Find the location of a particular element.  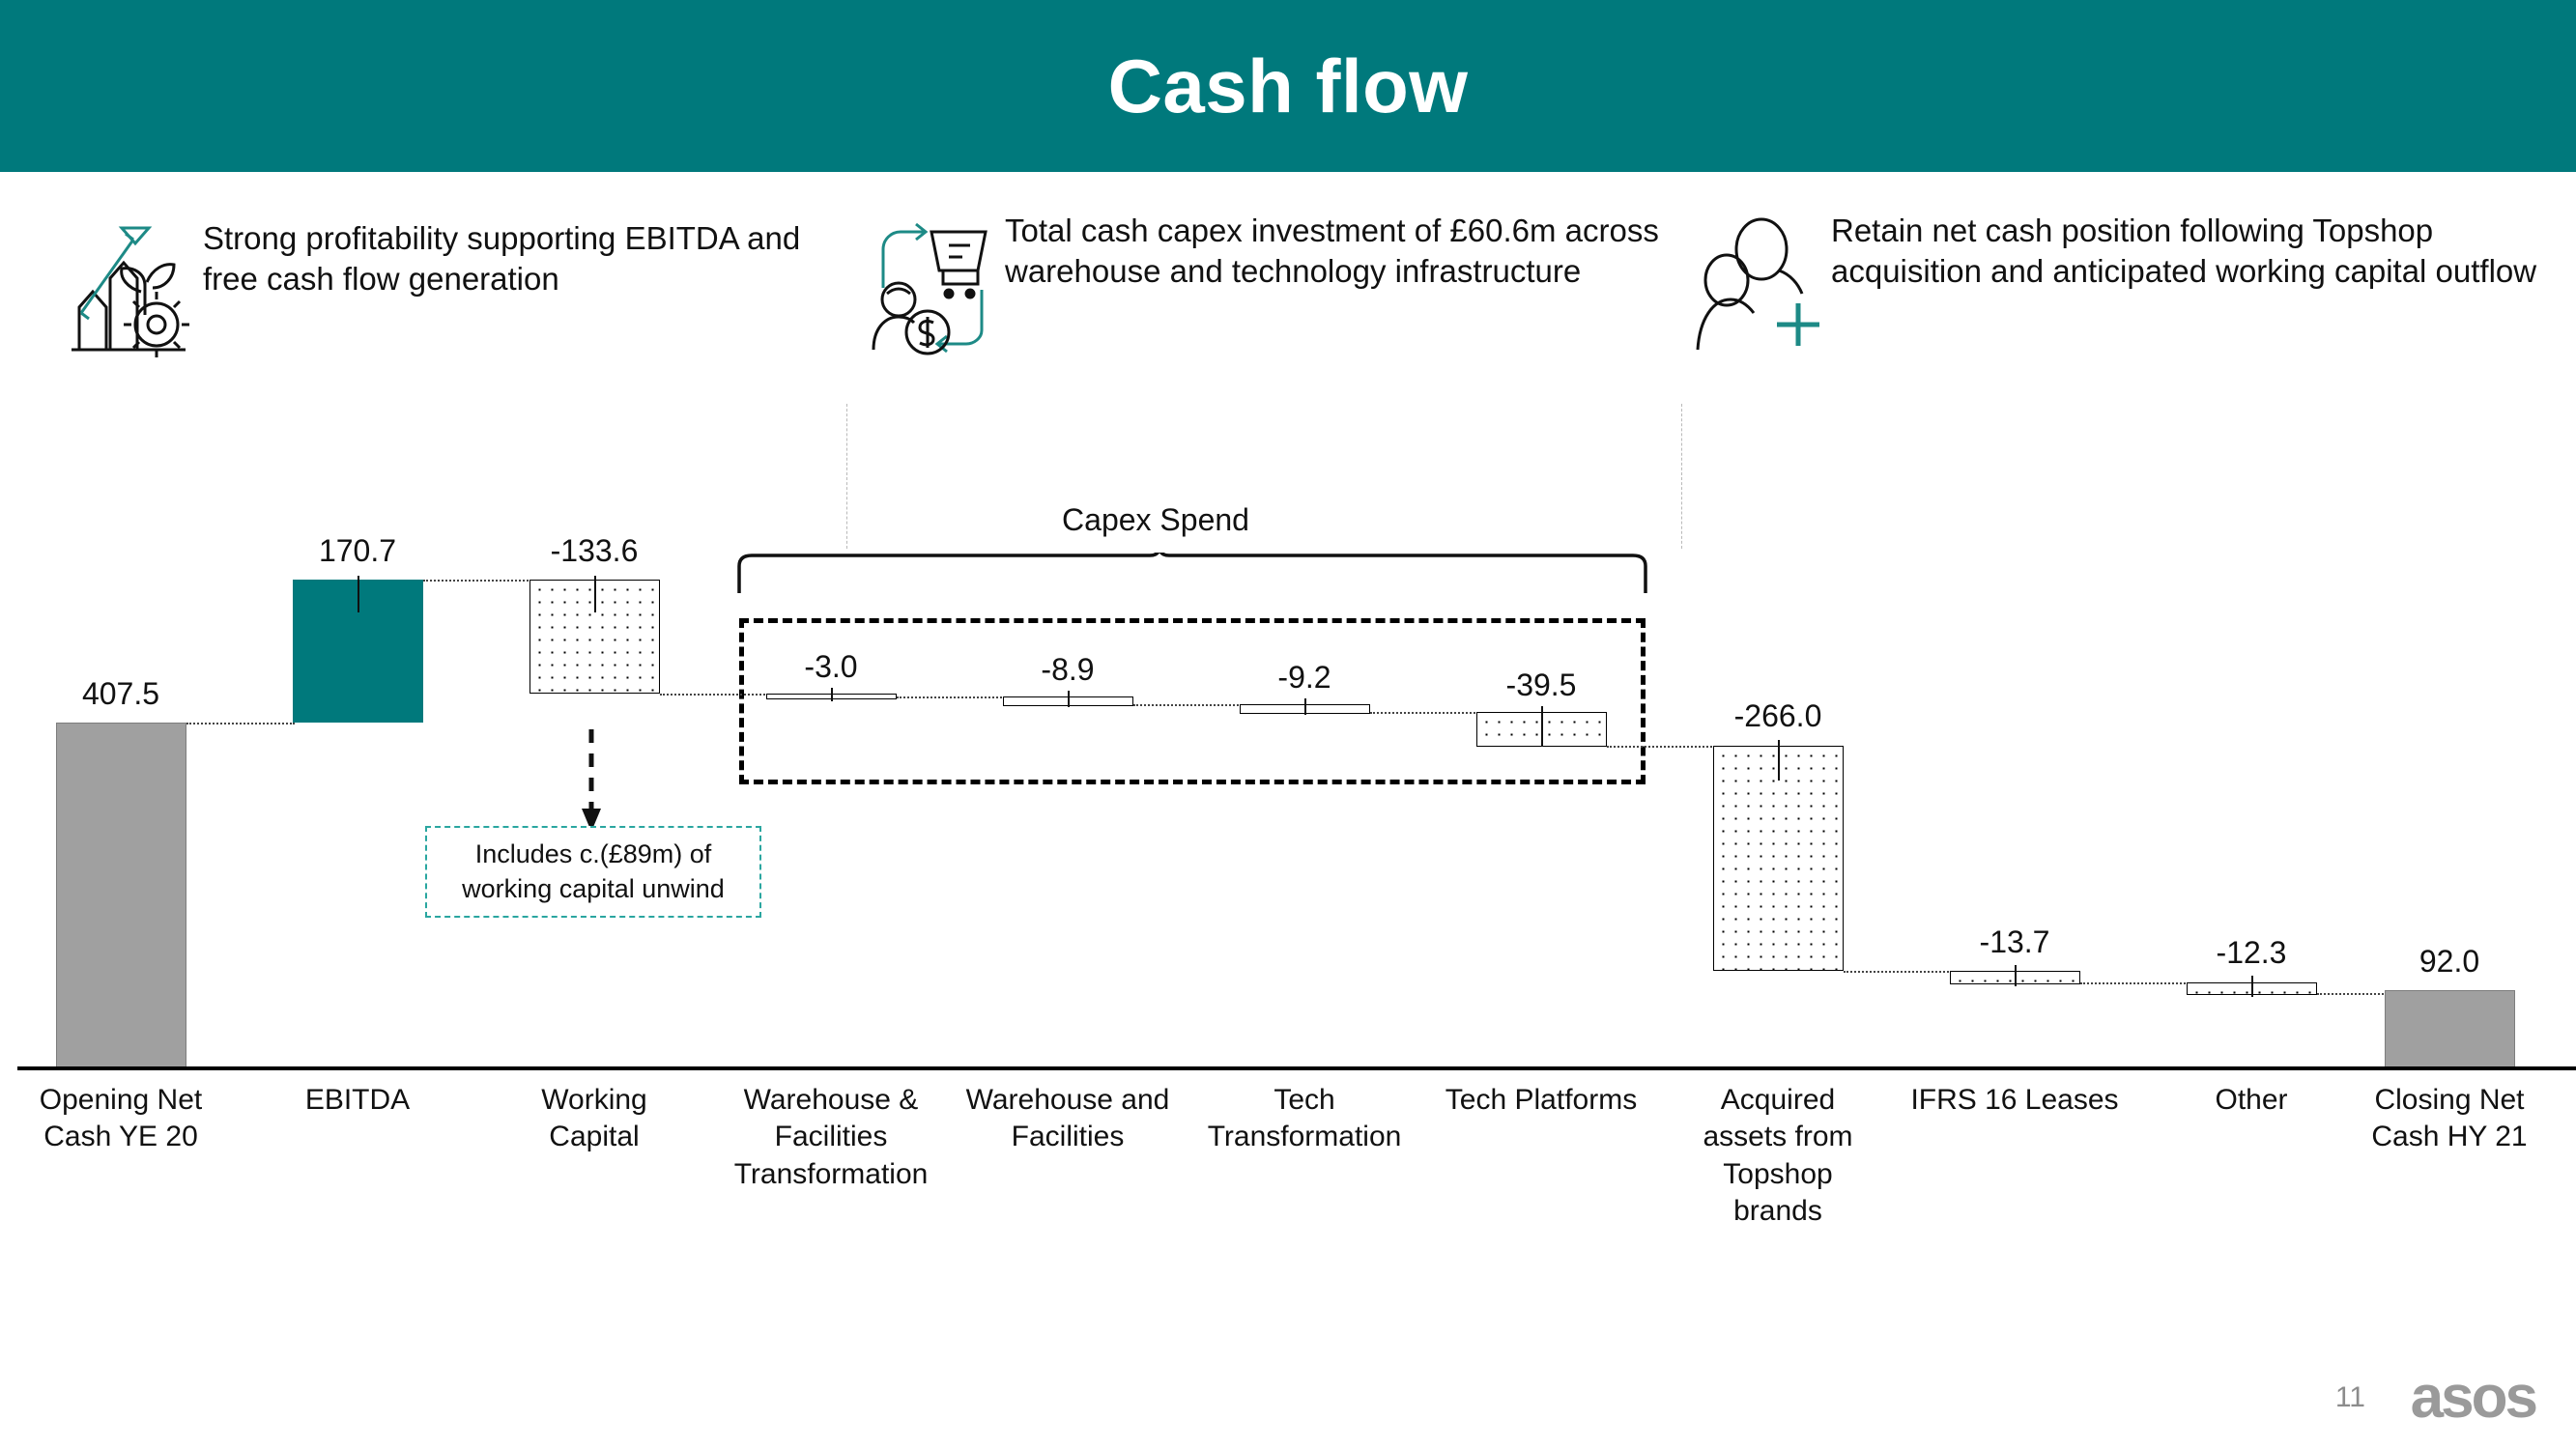

value-label-tech-transformation: -9.2 is located at coordinates (1304, 677).